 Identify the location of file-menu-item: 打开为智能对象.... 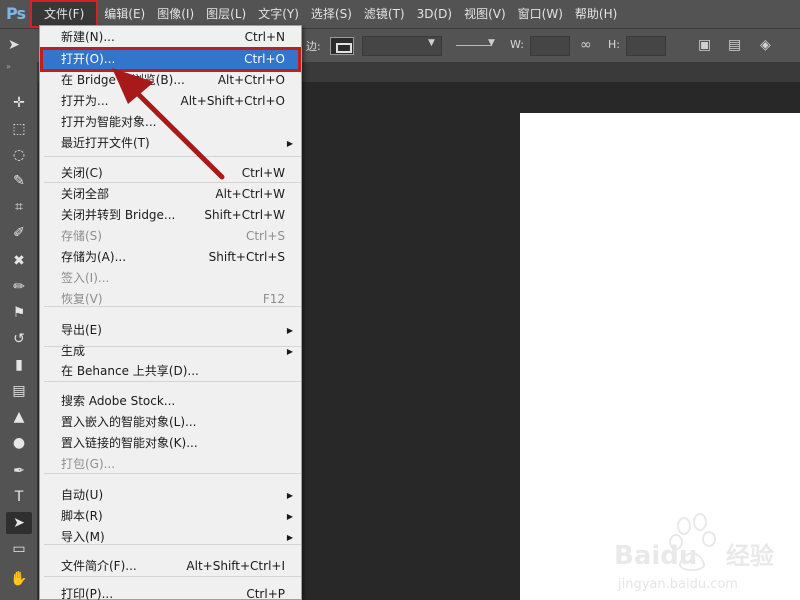
(170, 122).